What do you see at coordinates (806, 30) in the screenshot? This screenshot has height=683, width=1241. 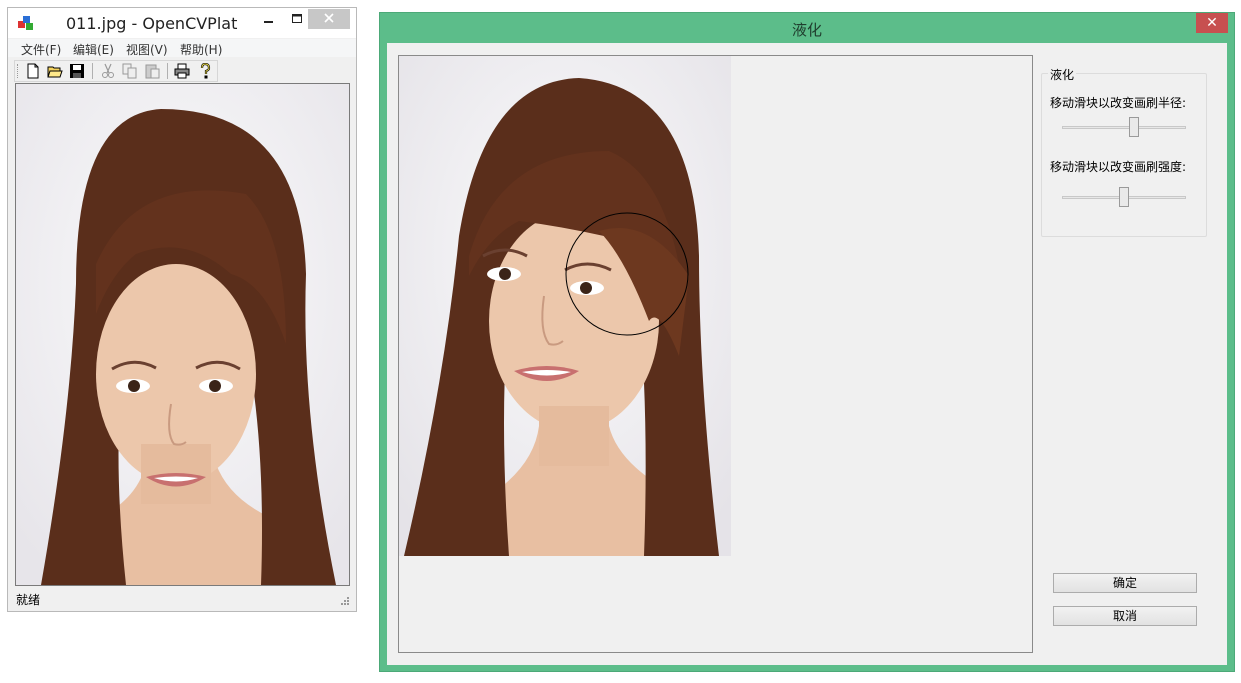 I see `dialog-title: 液化` at bounding box center [806, 30].